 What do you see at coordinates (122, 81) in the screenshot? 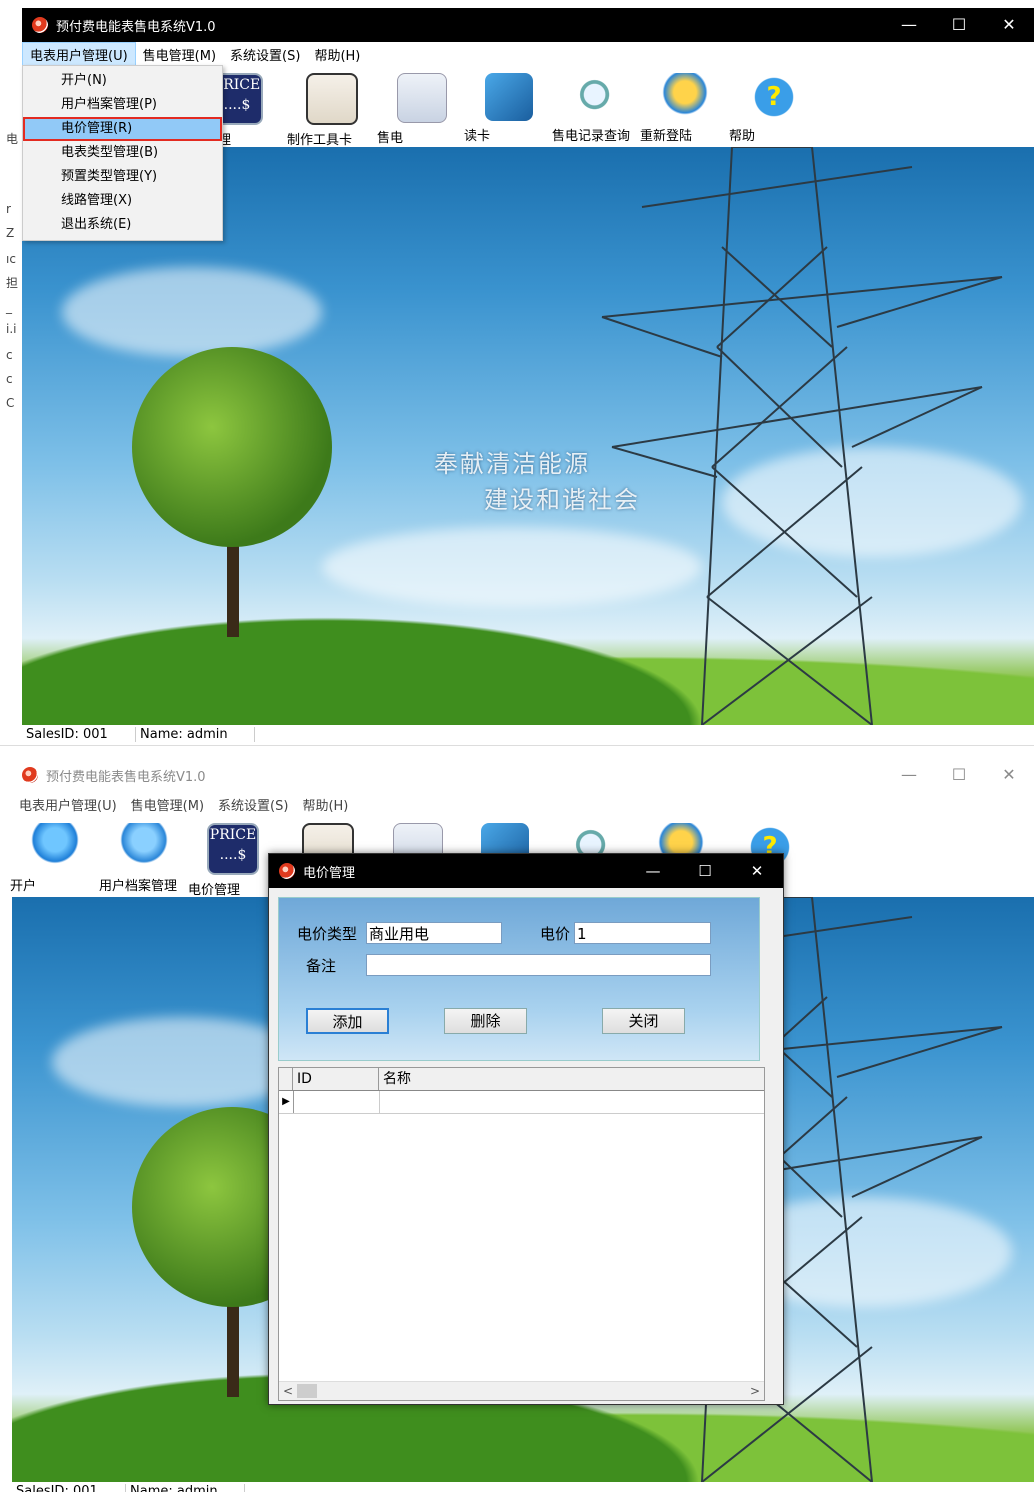
I see `dropdown-item-open-account: 开户(N)` at bounding box center [122, 81].